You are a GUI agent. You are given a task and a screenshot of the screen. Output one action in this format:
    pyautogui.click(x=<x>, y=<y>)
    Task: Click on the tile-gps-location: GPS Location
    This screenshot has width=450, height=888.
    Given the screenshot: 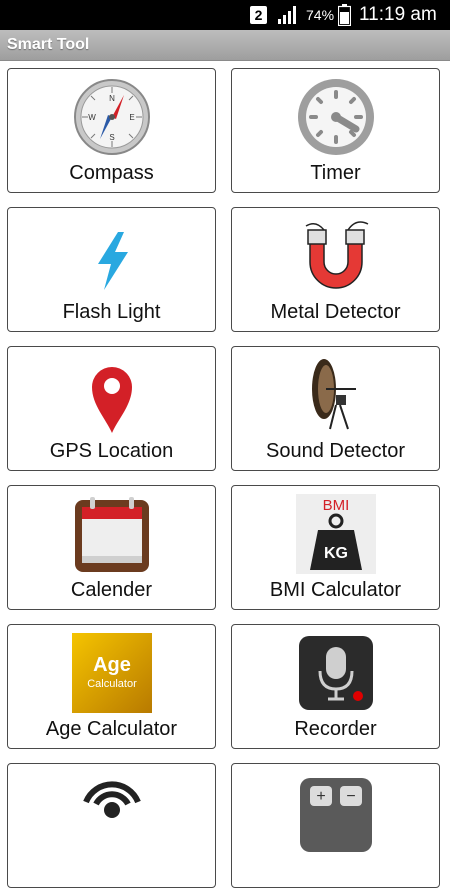 What is the action you would take?
    pyautogui.click(x=111, y=408)
    